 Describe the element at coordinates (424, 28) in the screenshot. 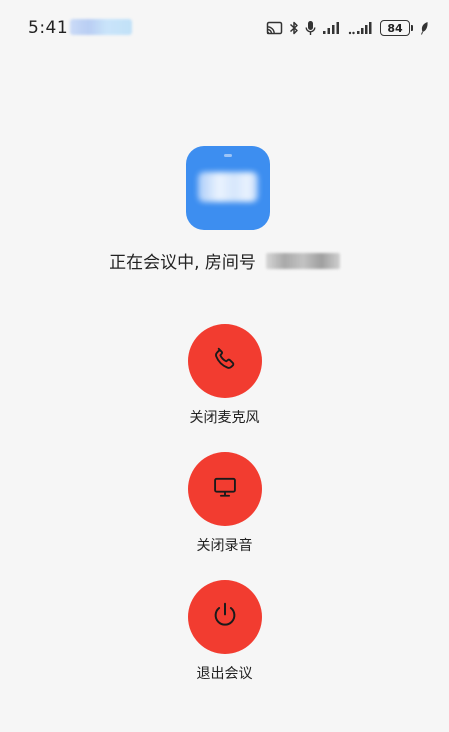

I see `leaf-icon` at that location.